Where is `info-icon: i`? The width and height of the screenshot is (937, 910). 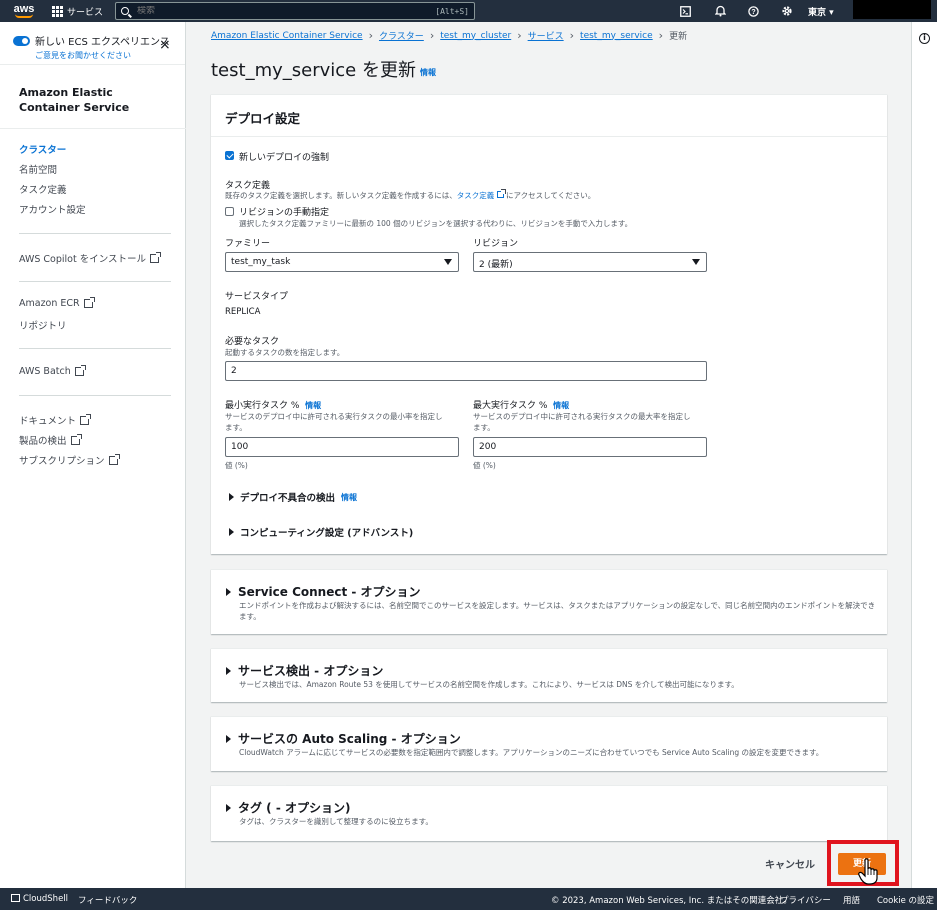
info-icon: i is located at coordinates (924, 38).